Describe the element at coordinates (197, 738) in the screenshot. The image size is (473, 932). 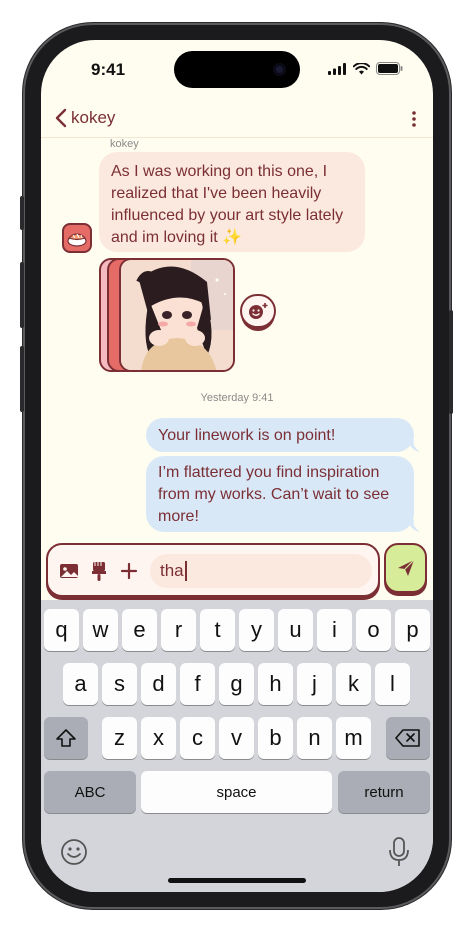
I see `key-c: c` at that location.